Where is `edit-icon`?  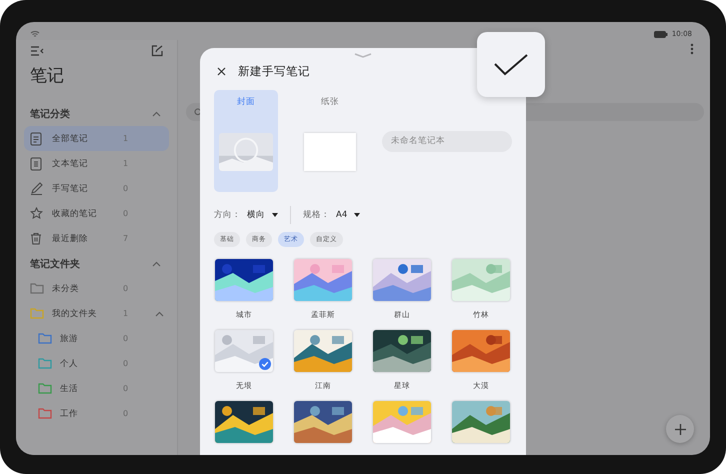
edit-icon is located at coordinates (157, 51).